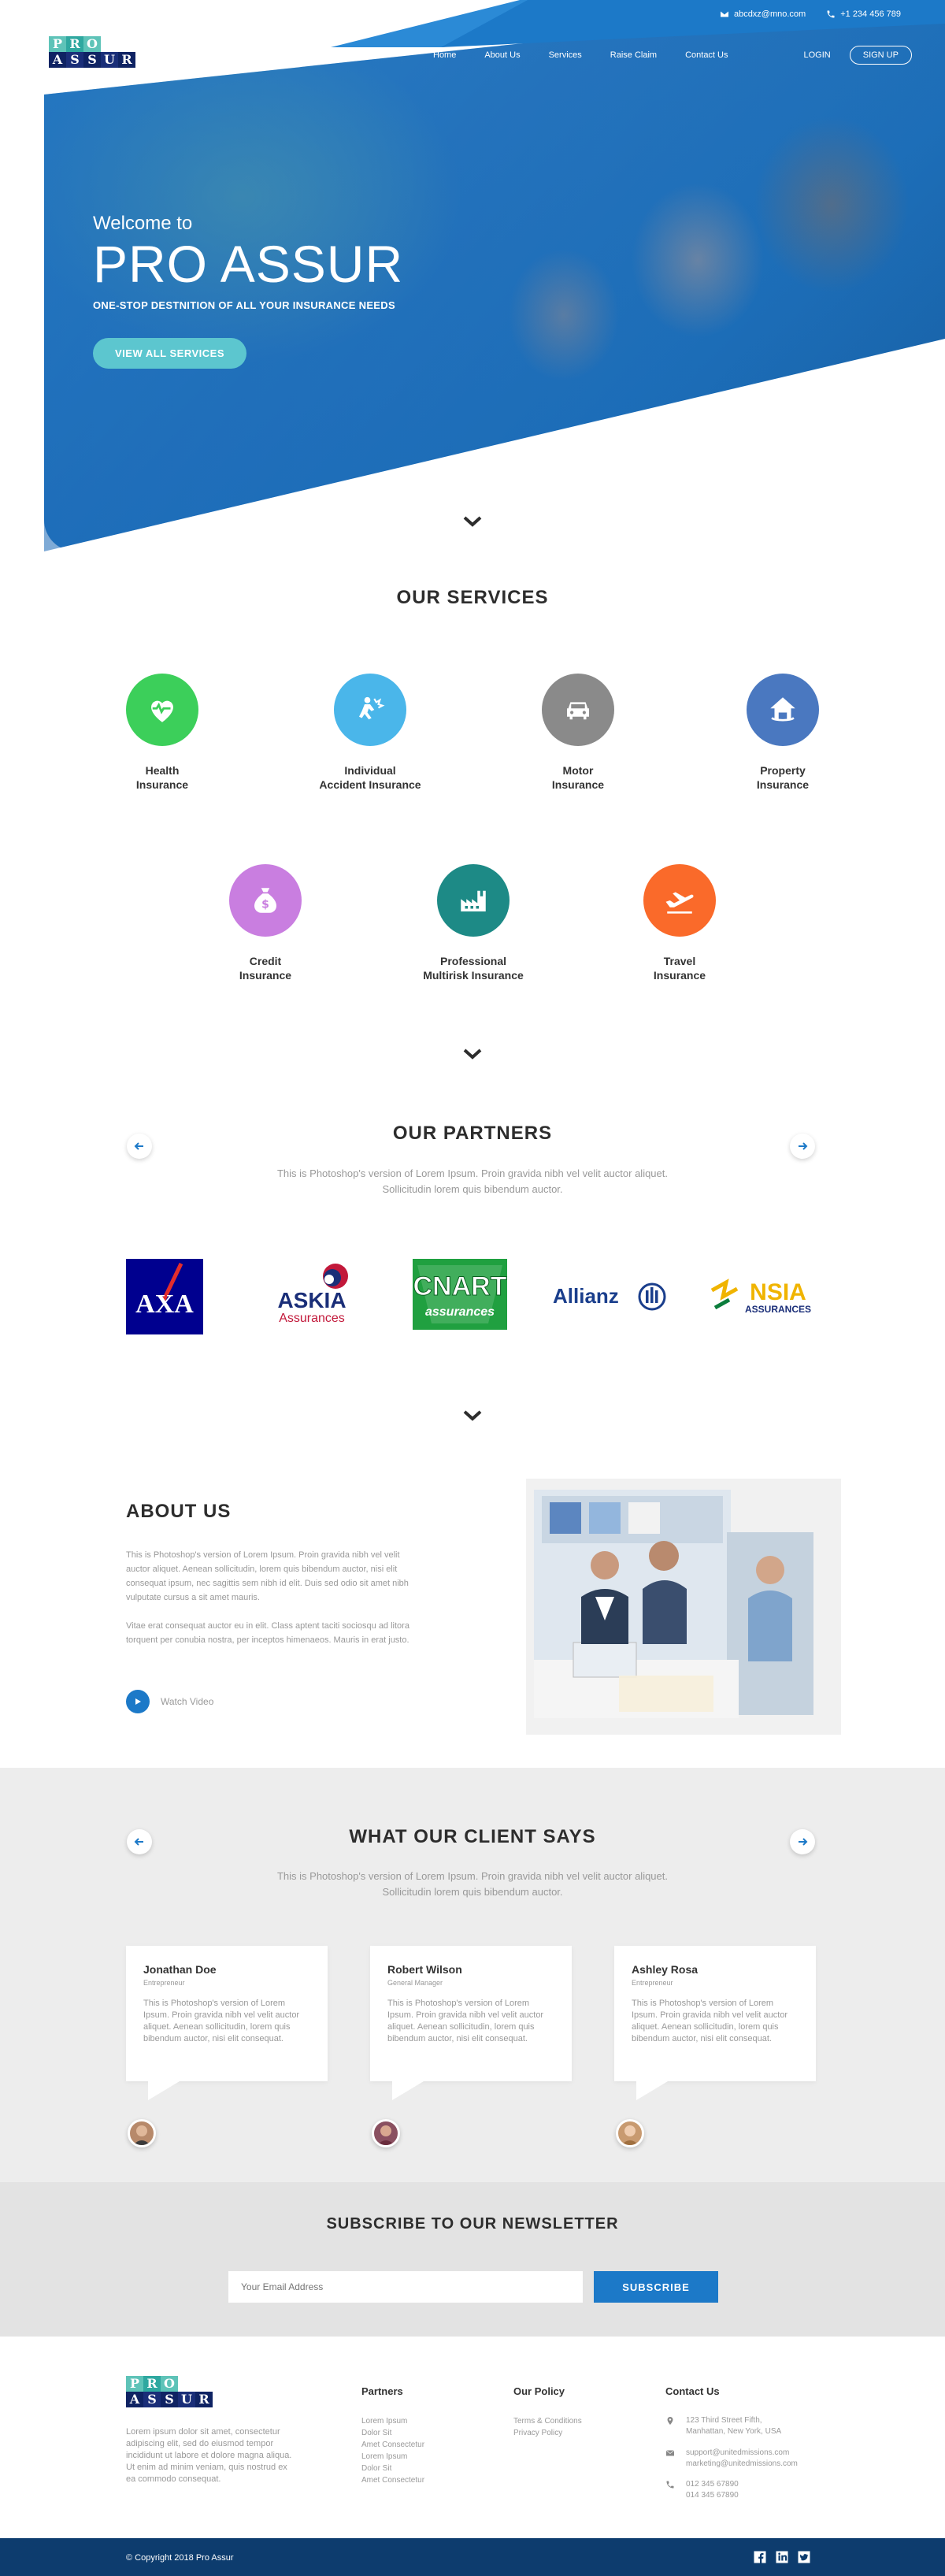  I want to click on nav-contact: Contact Us, so click(706, 55).